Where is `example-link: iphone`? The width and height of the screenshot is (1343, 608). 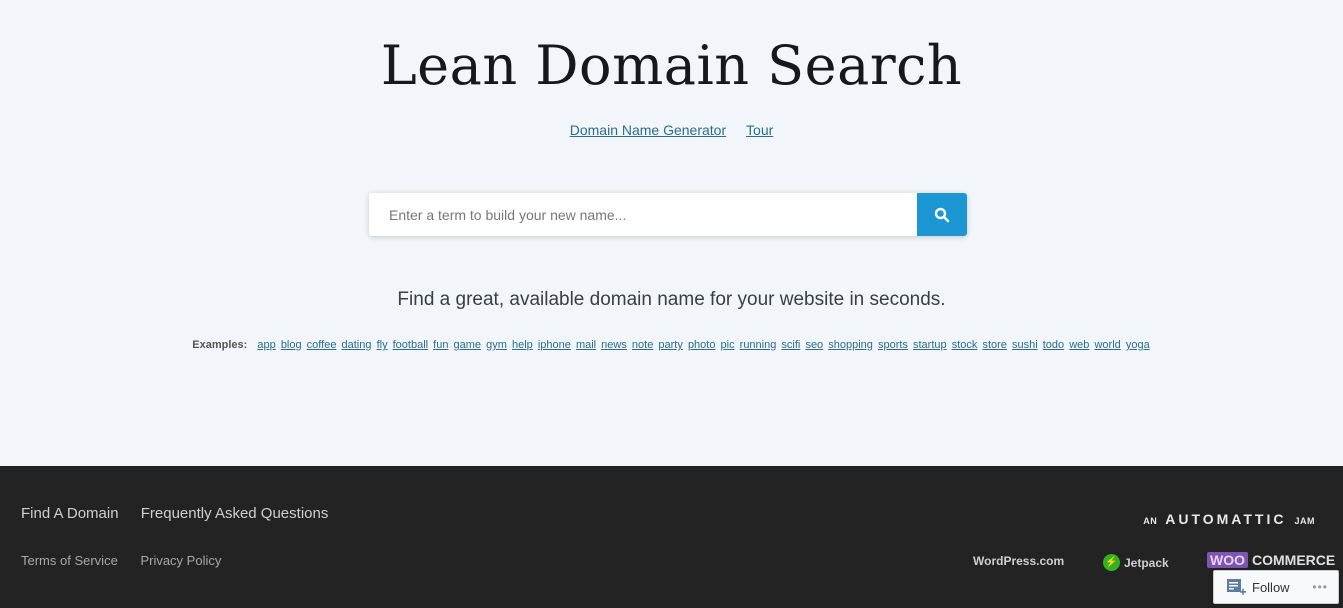
example-link: iphone is located at coordinates (554, 345).